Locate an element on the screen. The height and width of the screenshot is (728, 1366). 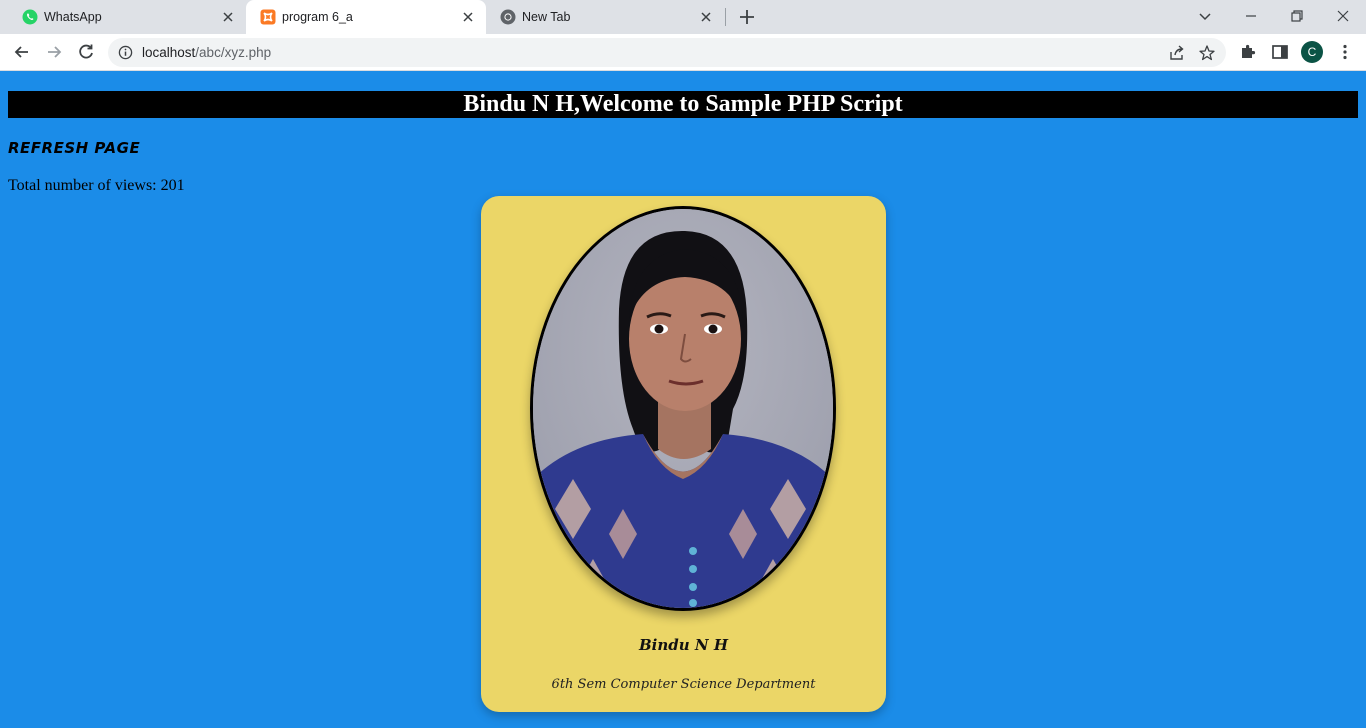
whatsapp-icon is located at coordinates (30, 17).